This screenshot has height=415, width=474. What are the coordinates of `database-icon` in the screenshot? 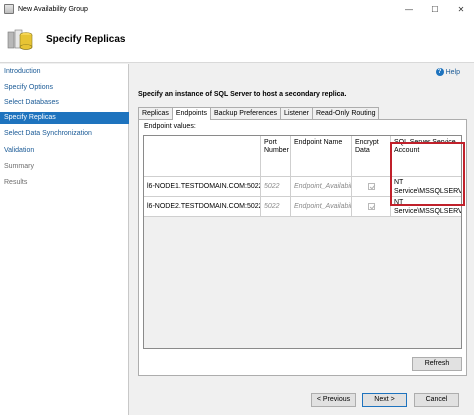 It's located at (20, 39).